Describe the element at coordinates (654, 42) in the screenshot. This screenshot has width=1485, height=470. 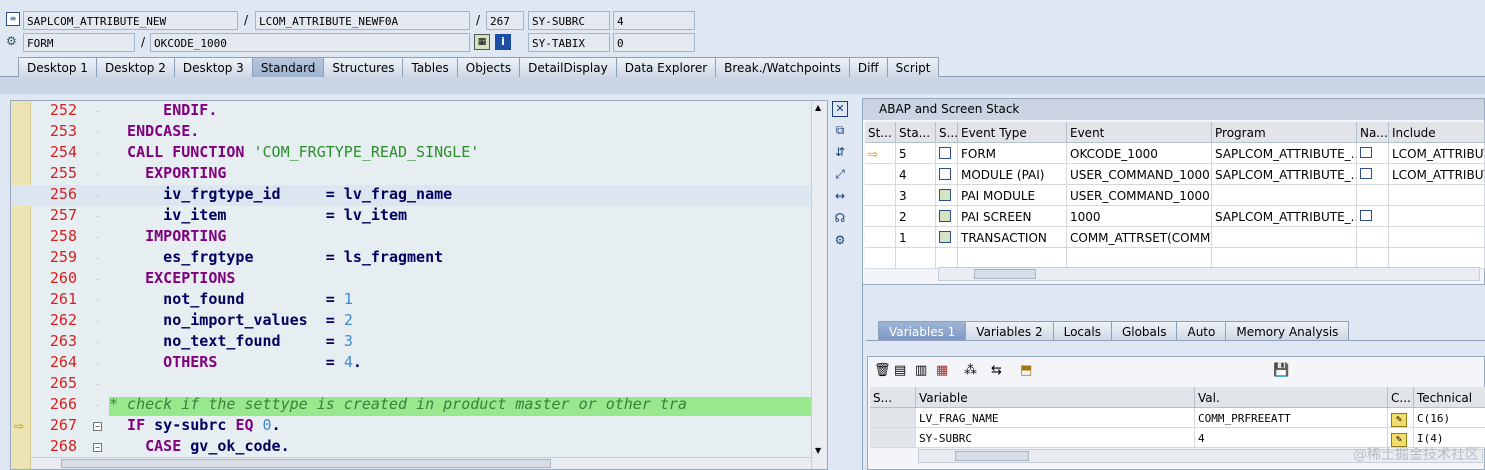
I see `var2-value-field: 0` at that location.